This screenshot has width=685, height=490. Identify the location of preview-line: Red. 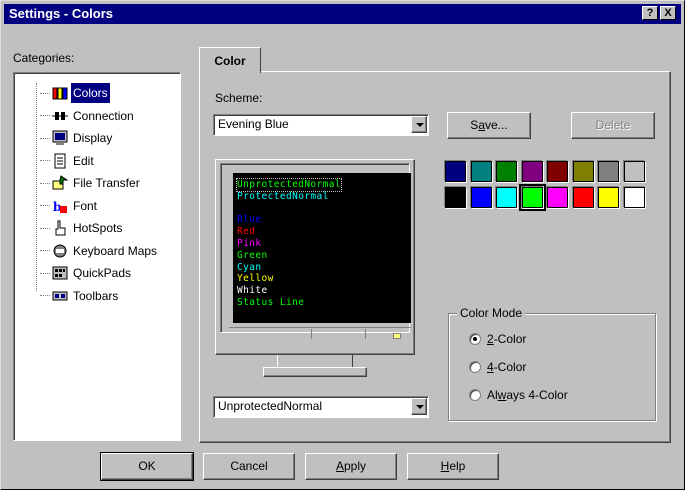
(322, 232).